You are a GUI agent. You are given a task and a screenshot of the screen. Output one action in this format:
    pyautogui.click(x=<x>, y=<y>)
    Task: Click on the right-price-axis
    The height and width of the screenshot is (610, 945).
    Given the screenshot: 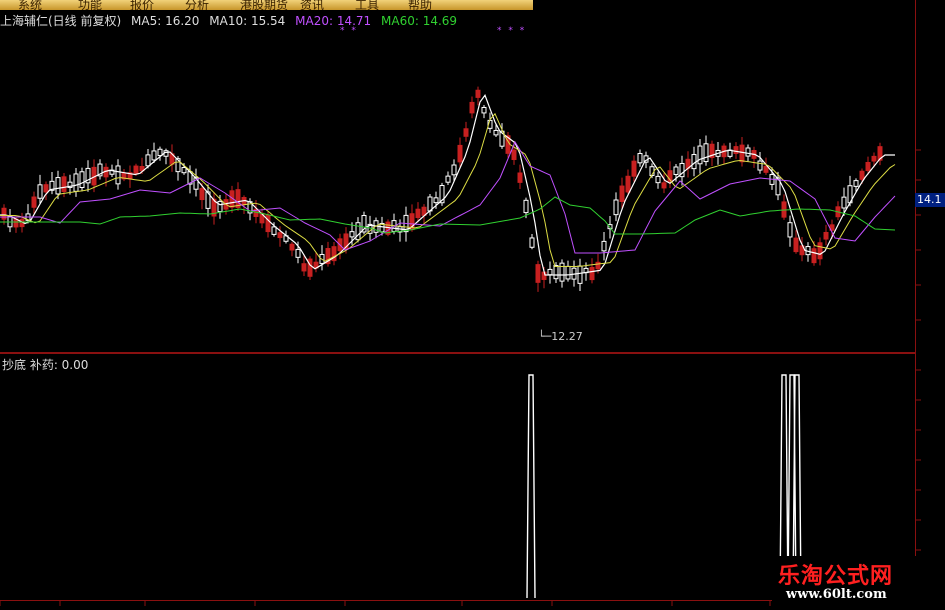 What is the action you would take?
    pyautogui.click(x=930, y=300)
    